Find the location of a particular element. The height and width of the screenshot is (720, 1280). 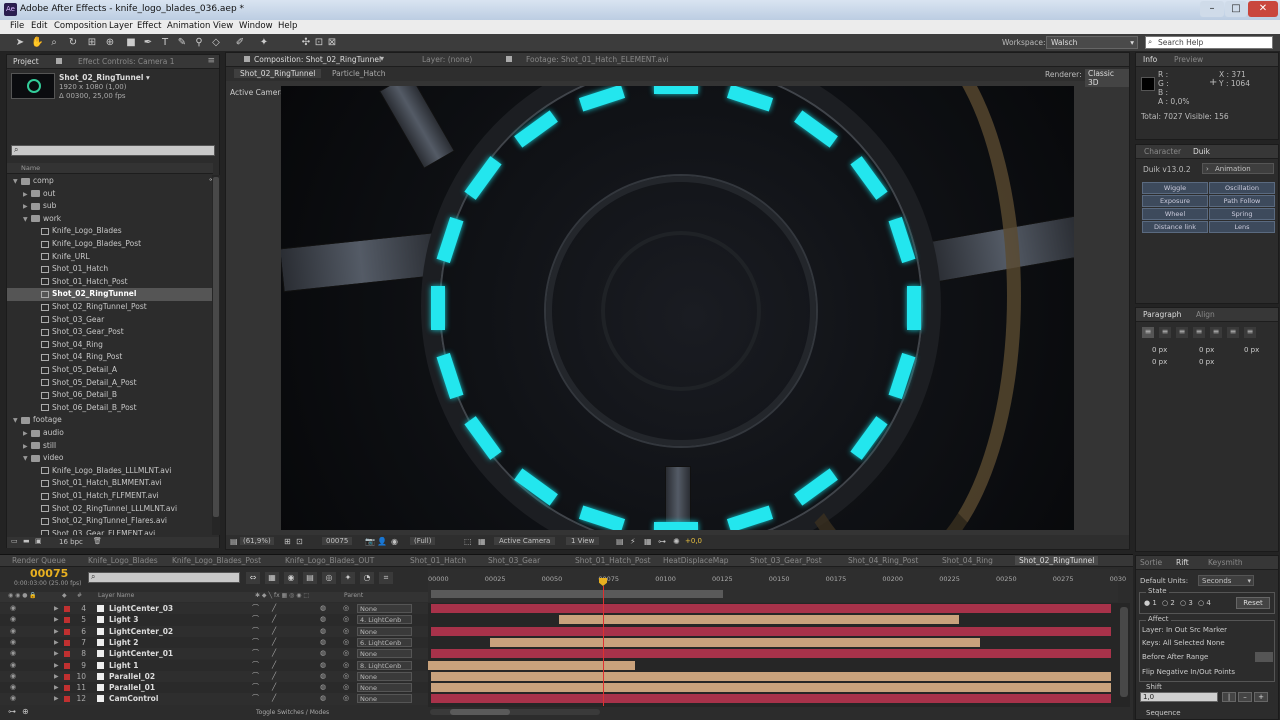

timeline-tab: Shot_04_Ring is located at coordinates (967, 560).